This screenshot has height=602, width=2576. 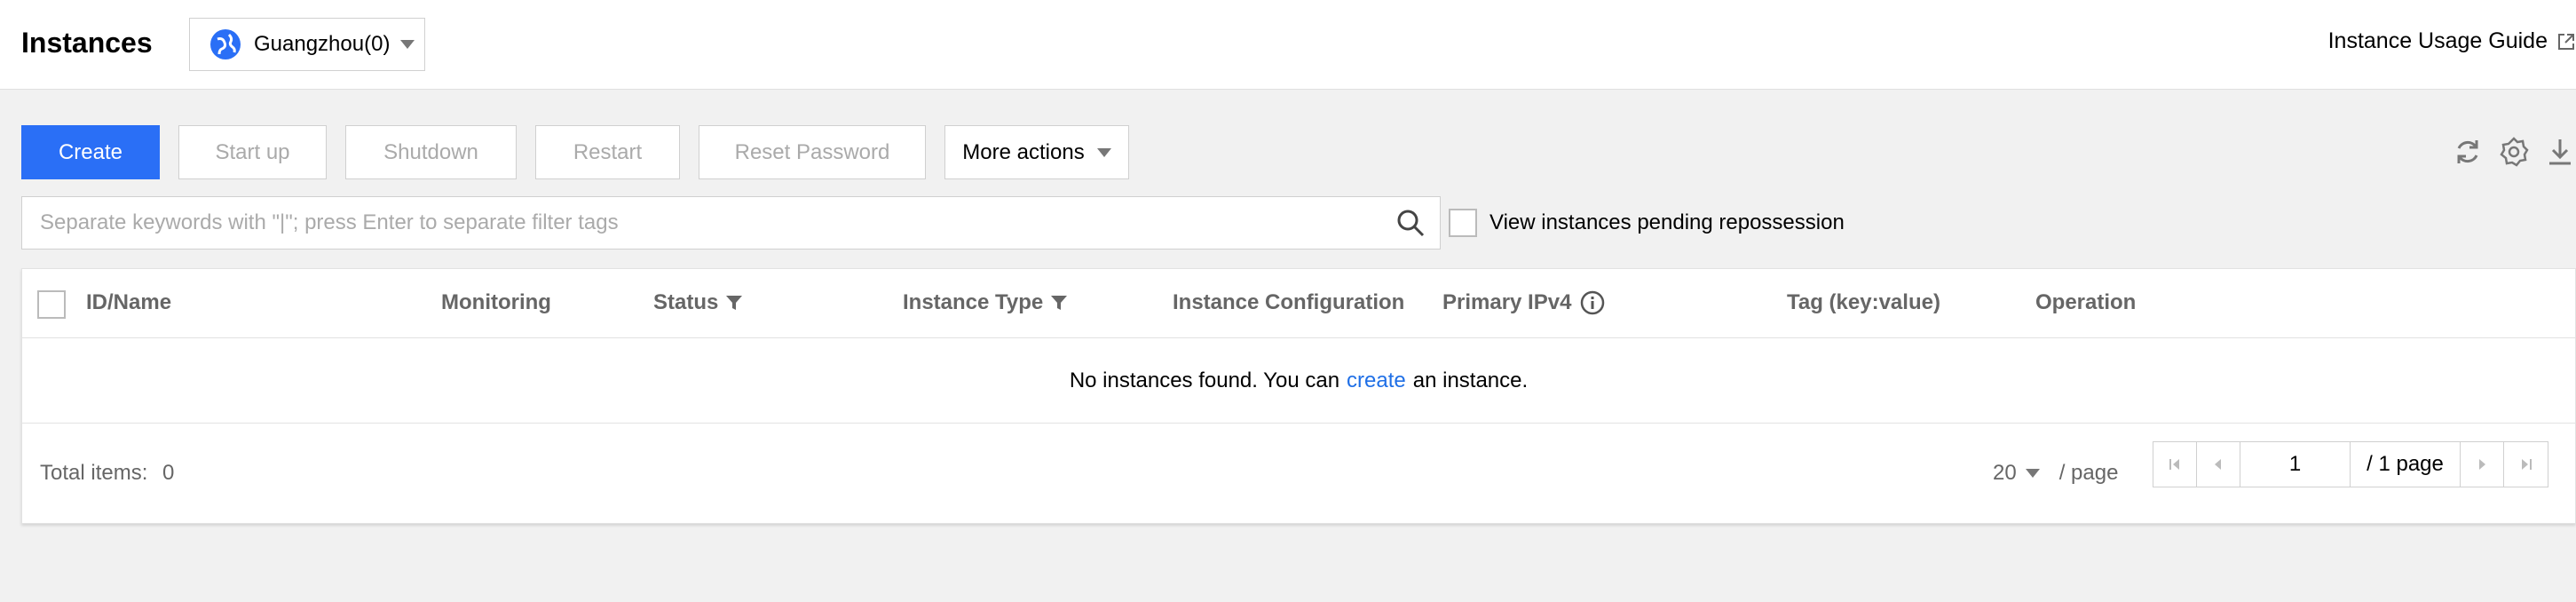 What do you see at coordinates (87, 43) in the screenshot?
I see `page-title: Instances` at bounding box center [87, 43].